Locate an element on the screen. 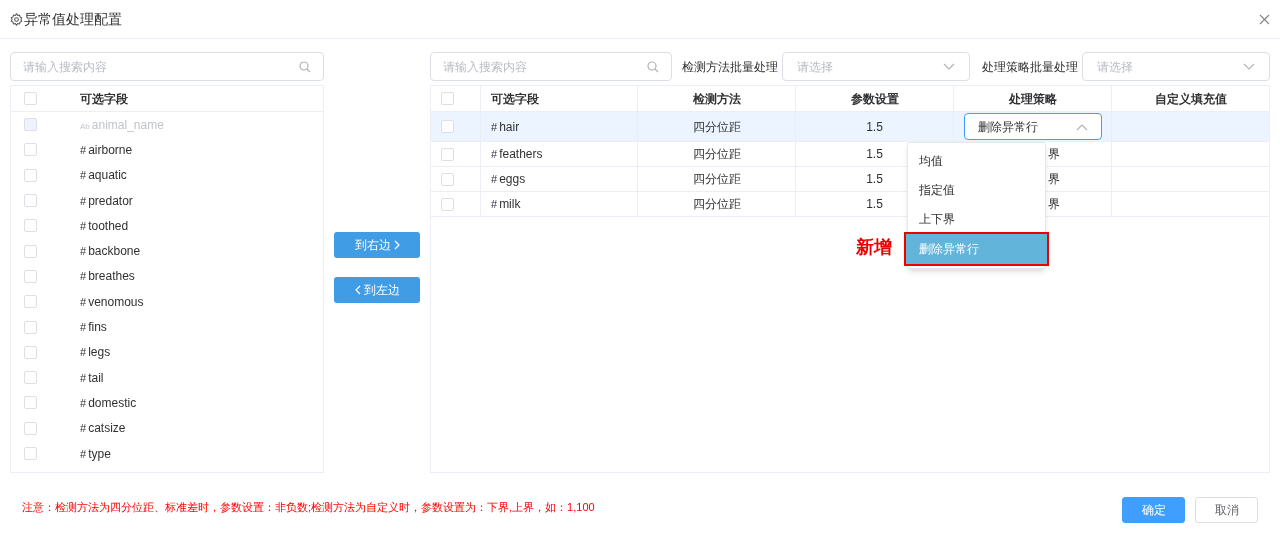  batch-label: 检测方法批量处理 is located at coordinates (730, 67).